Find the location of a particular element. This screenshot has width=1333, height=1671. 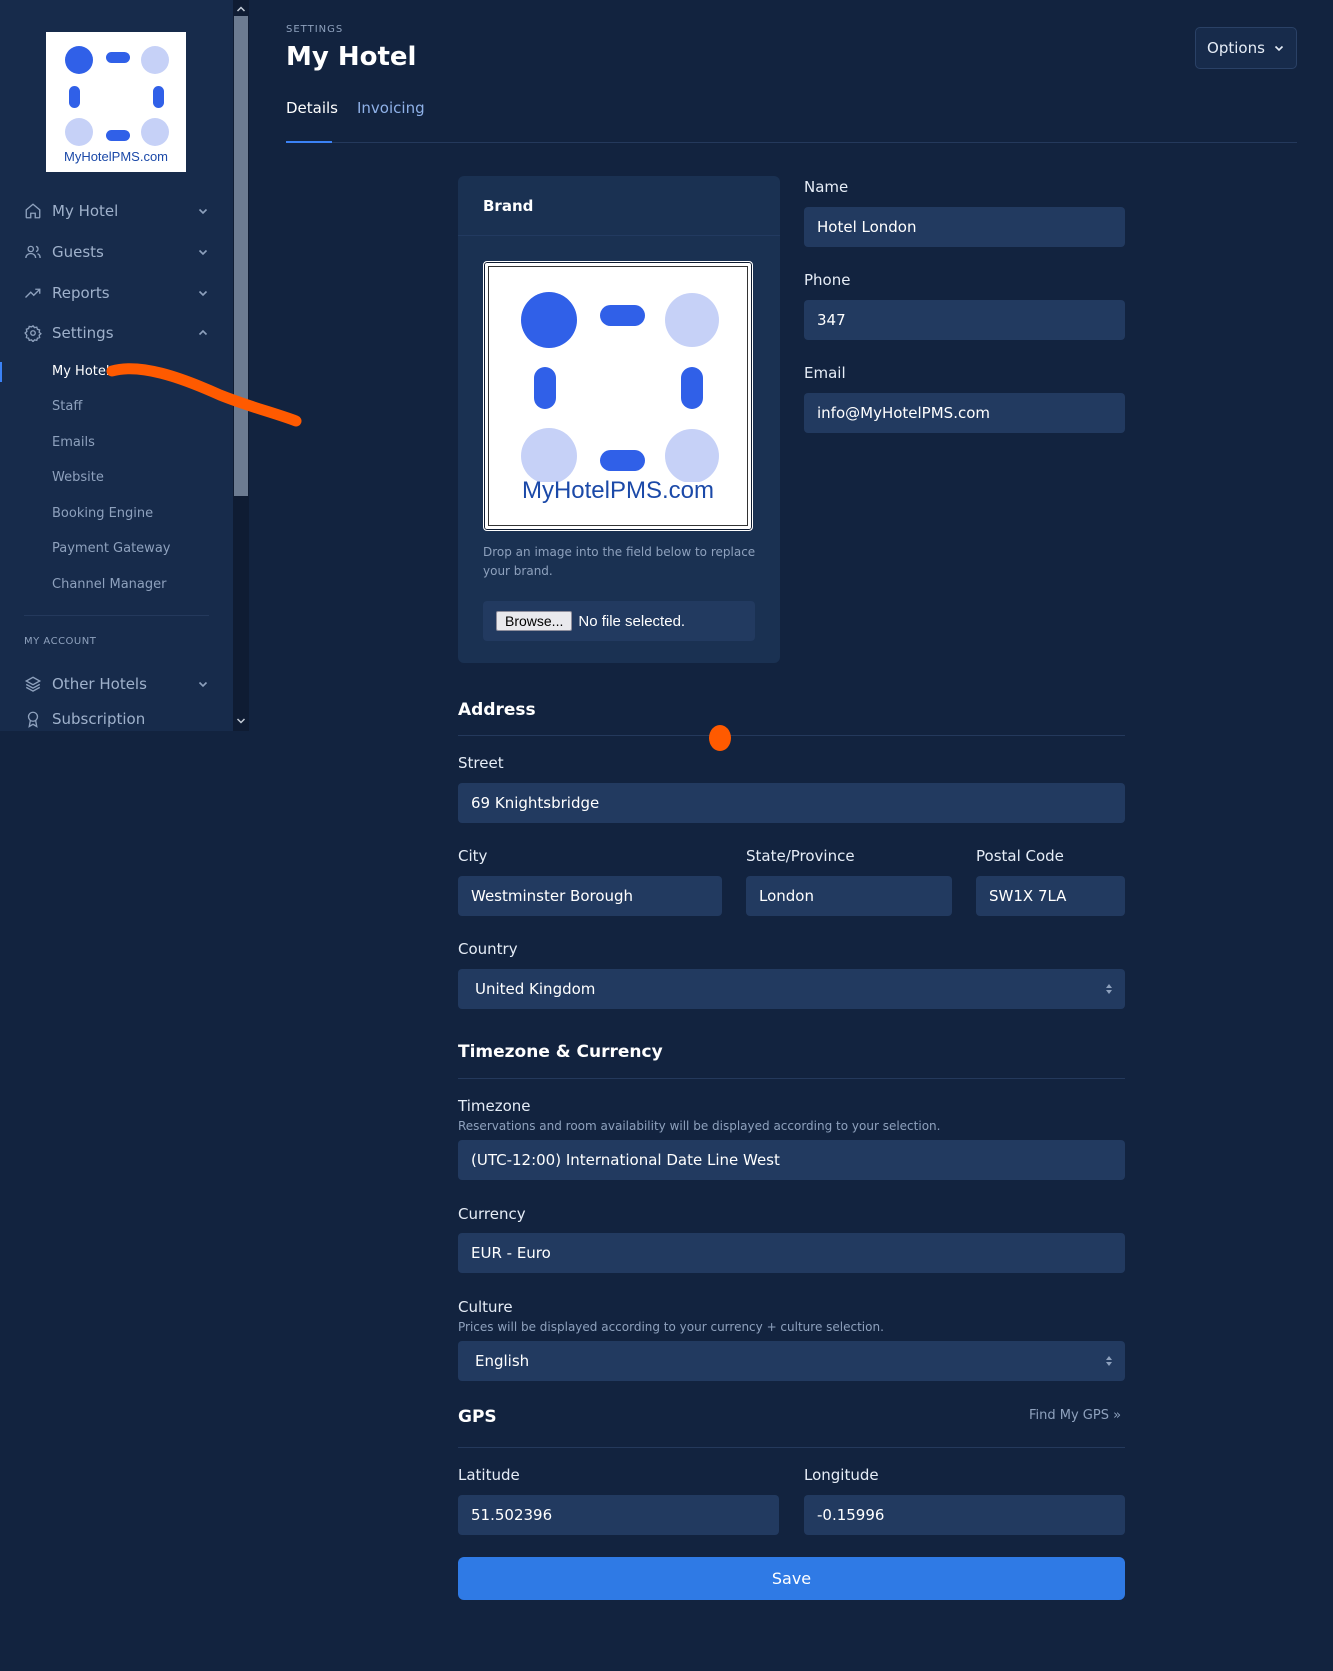

phone-label: Phone is located at coordinates (827, 280).